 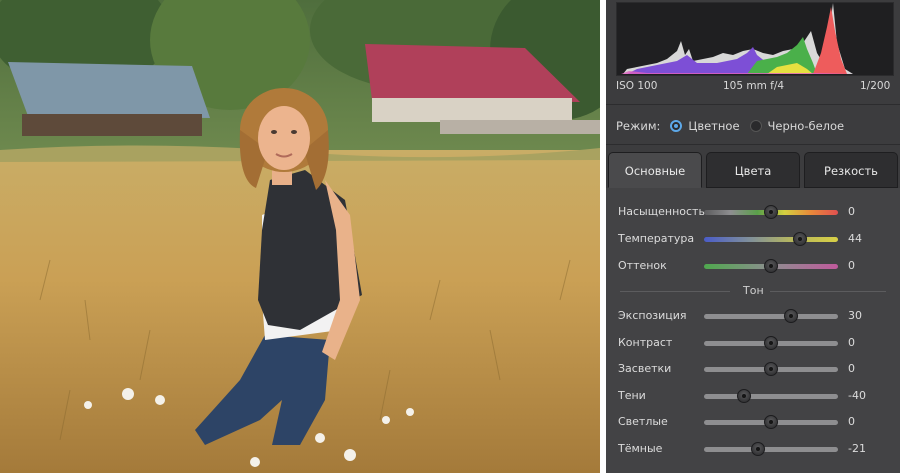 I want to click on slider-row-highlights: Засветки 0, so click(x=753, y=369).